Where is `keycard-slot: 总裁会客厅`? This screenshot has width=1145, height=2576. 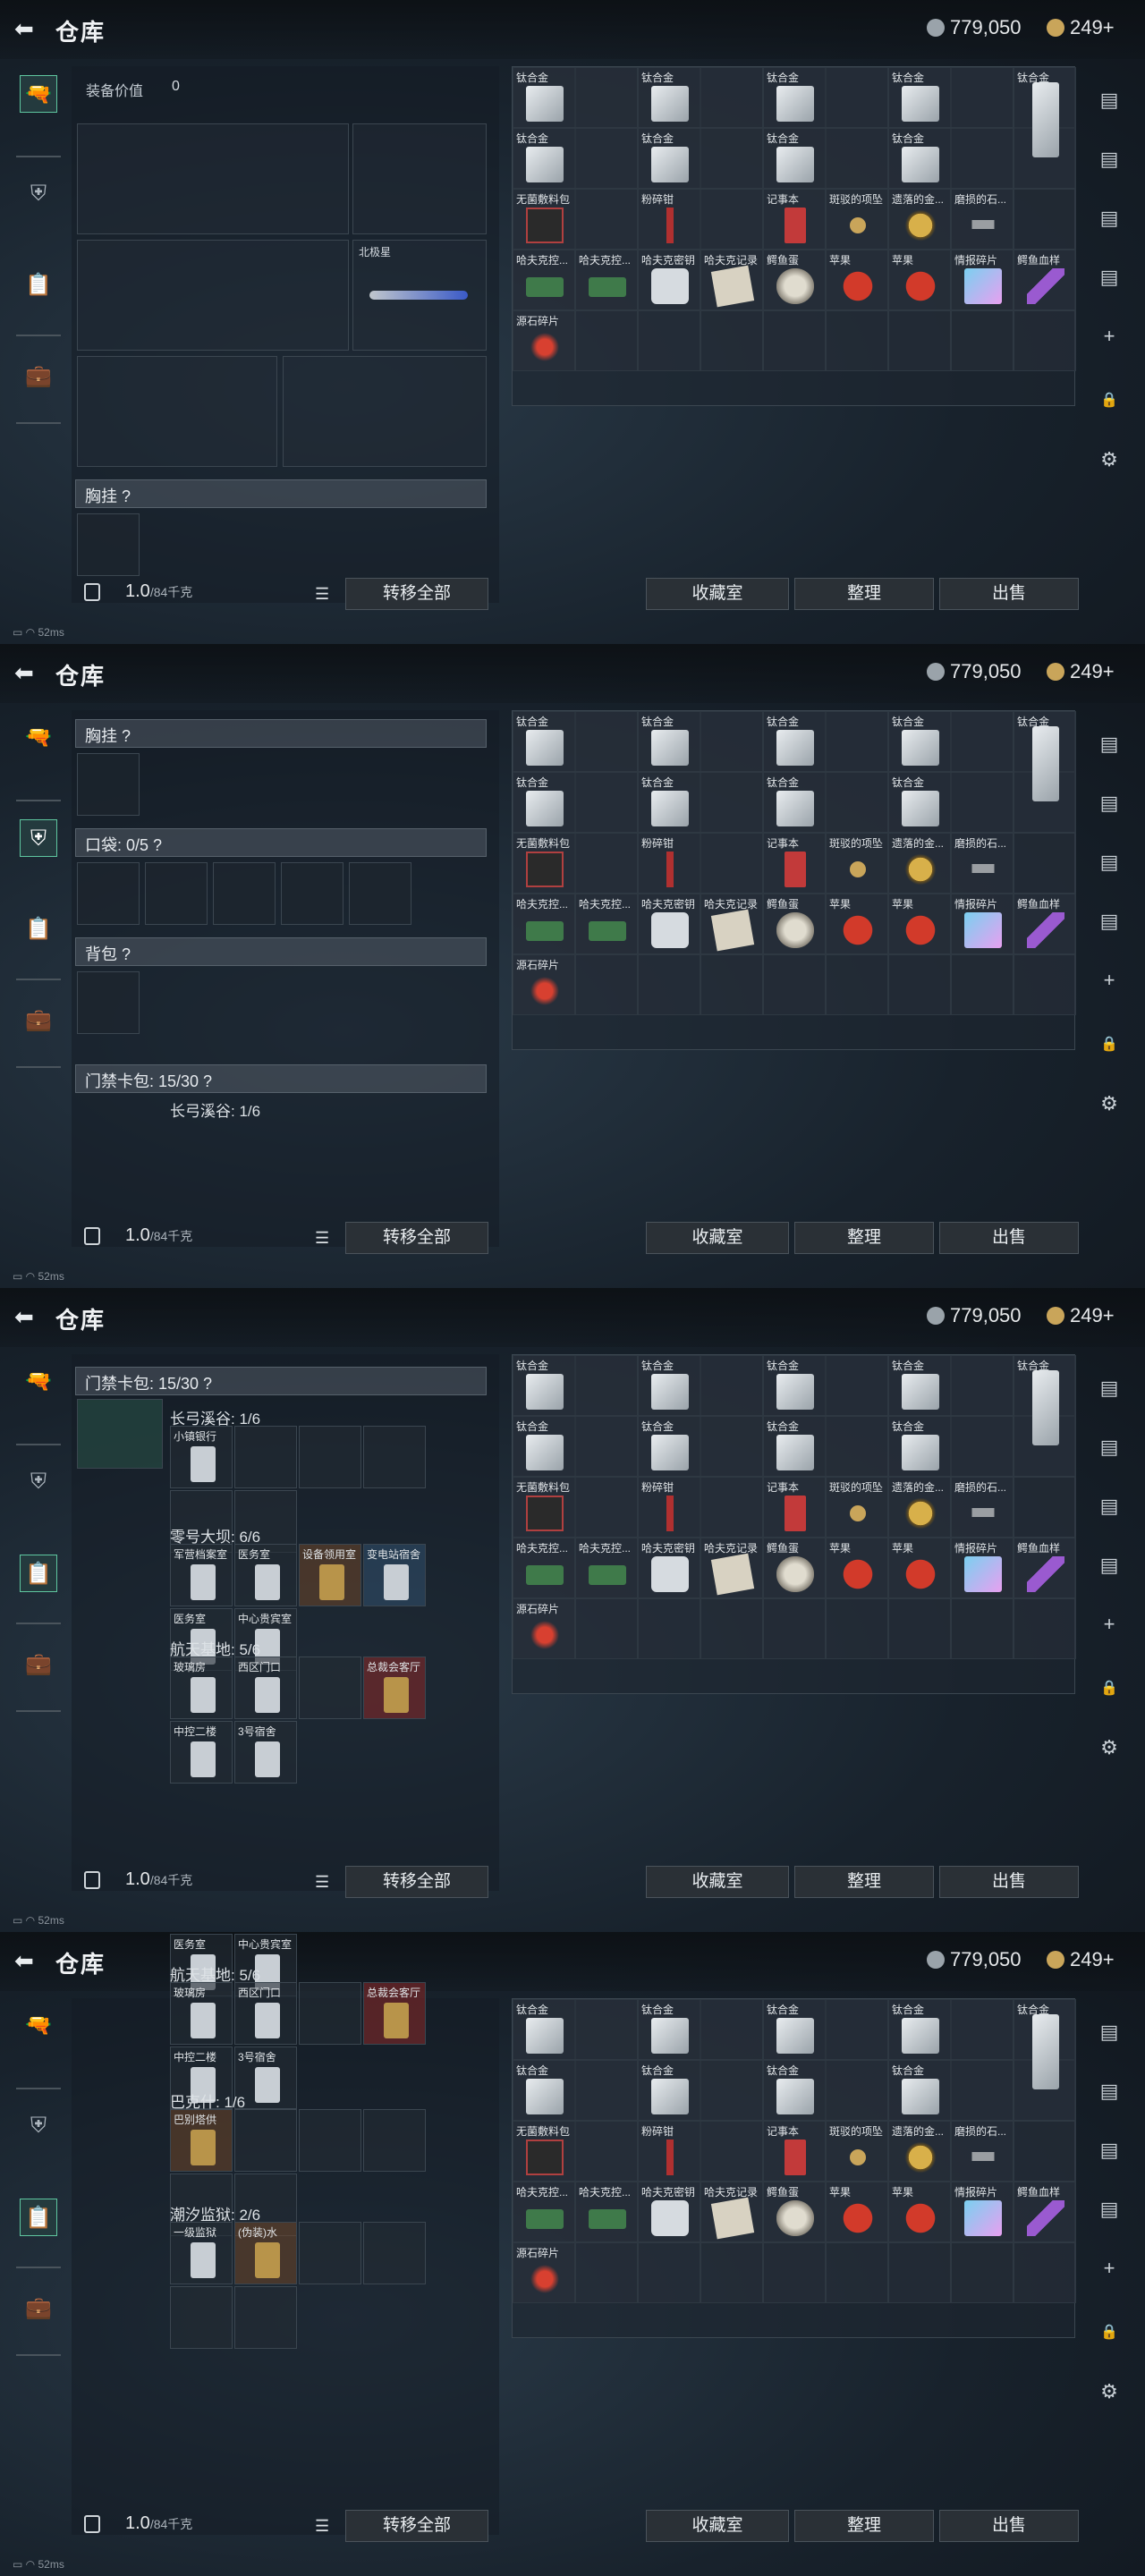
keycard-slot: 总裁会客厅 is located at coordinates (394, 2013).